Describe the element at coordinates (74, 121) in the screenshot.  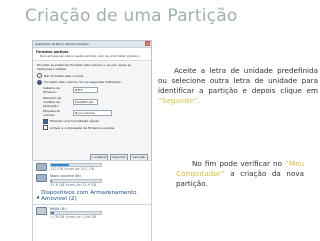
I see `quick-format-label: Efectuar uma formatação rápida` at that location.